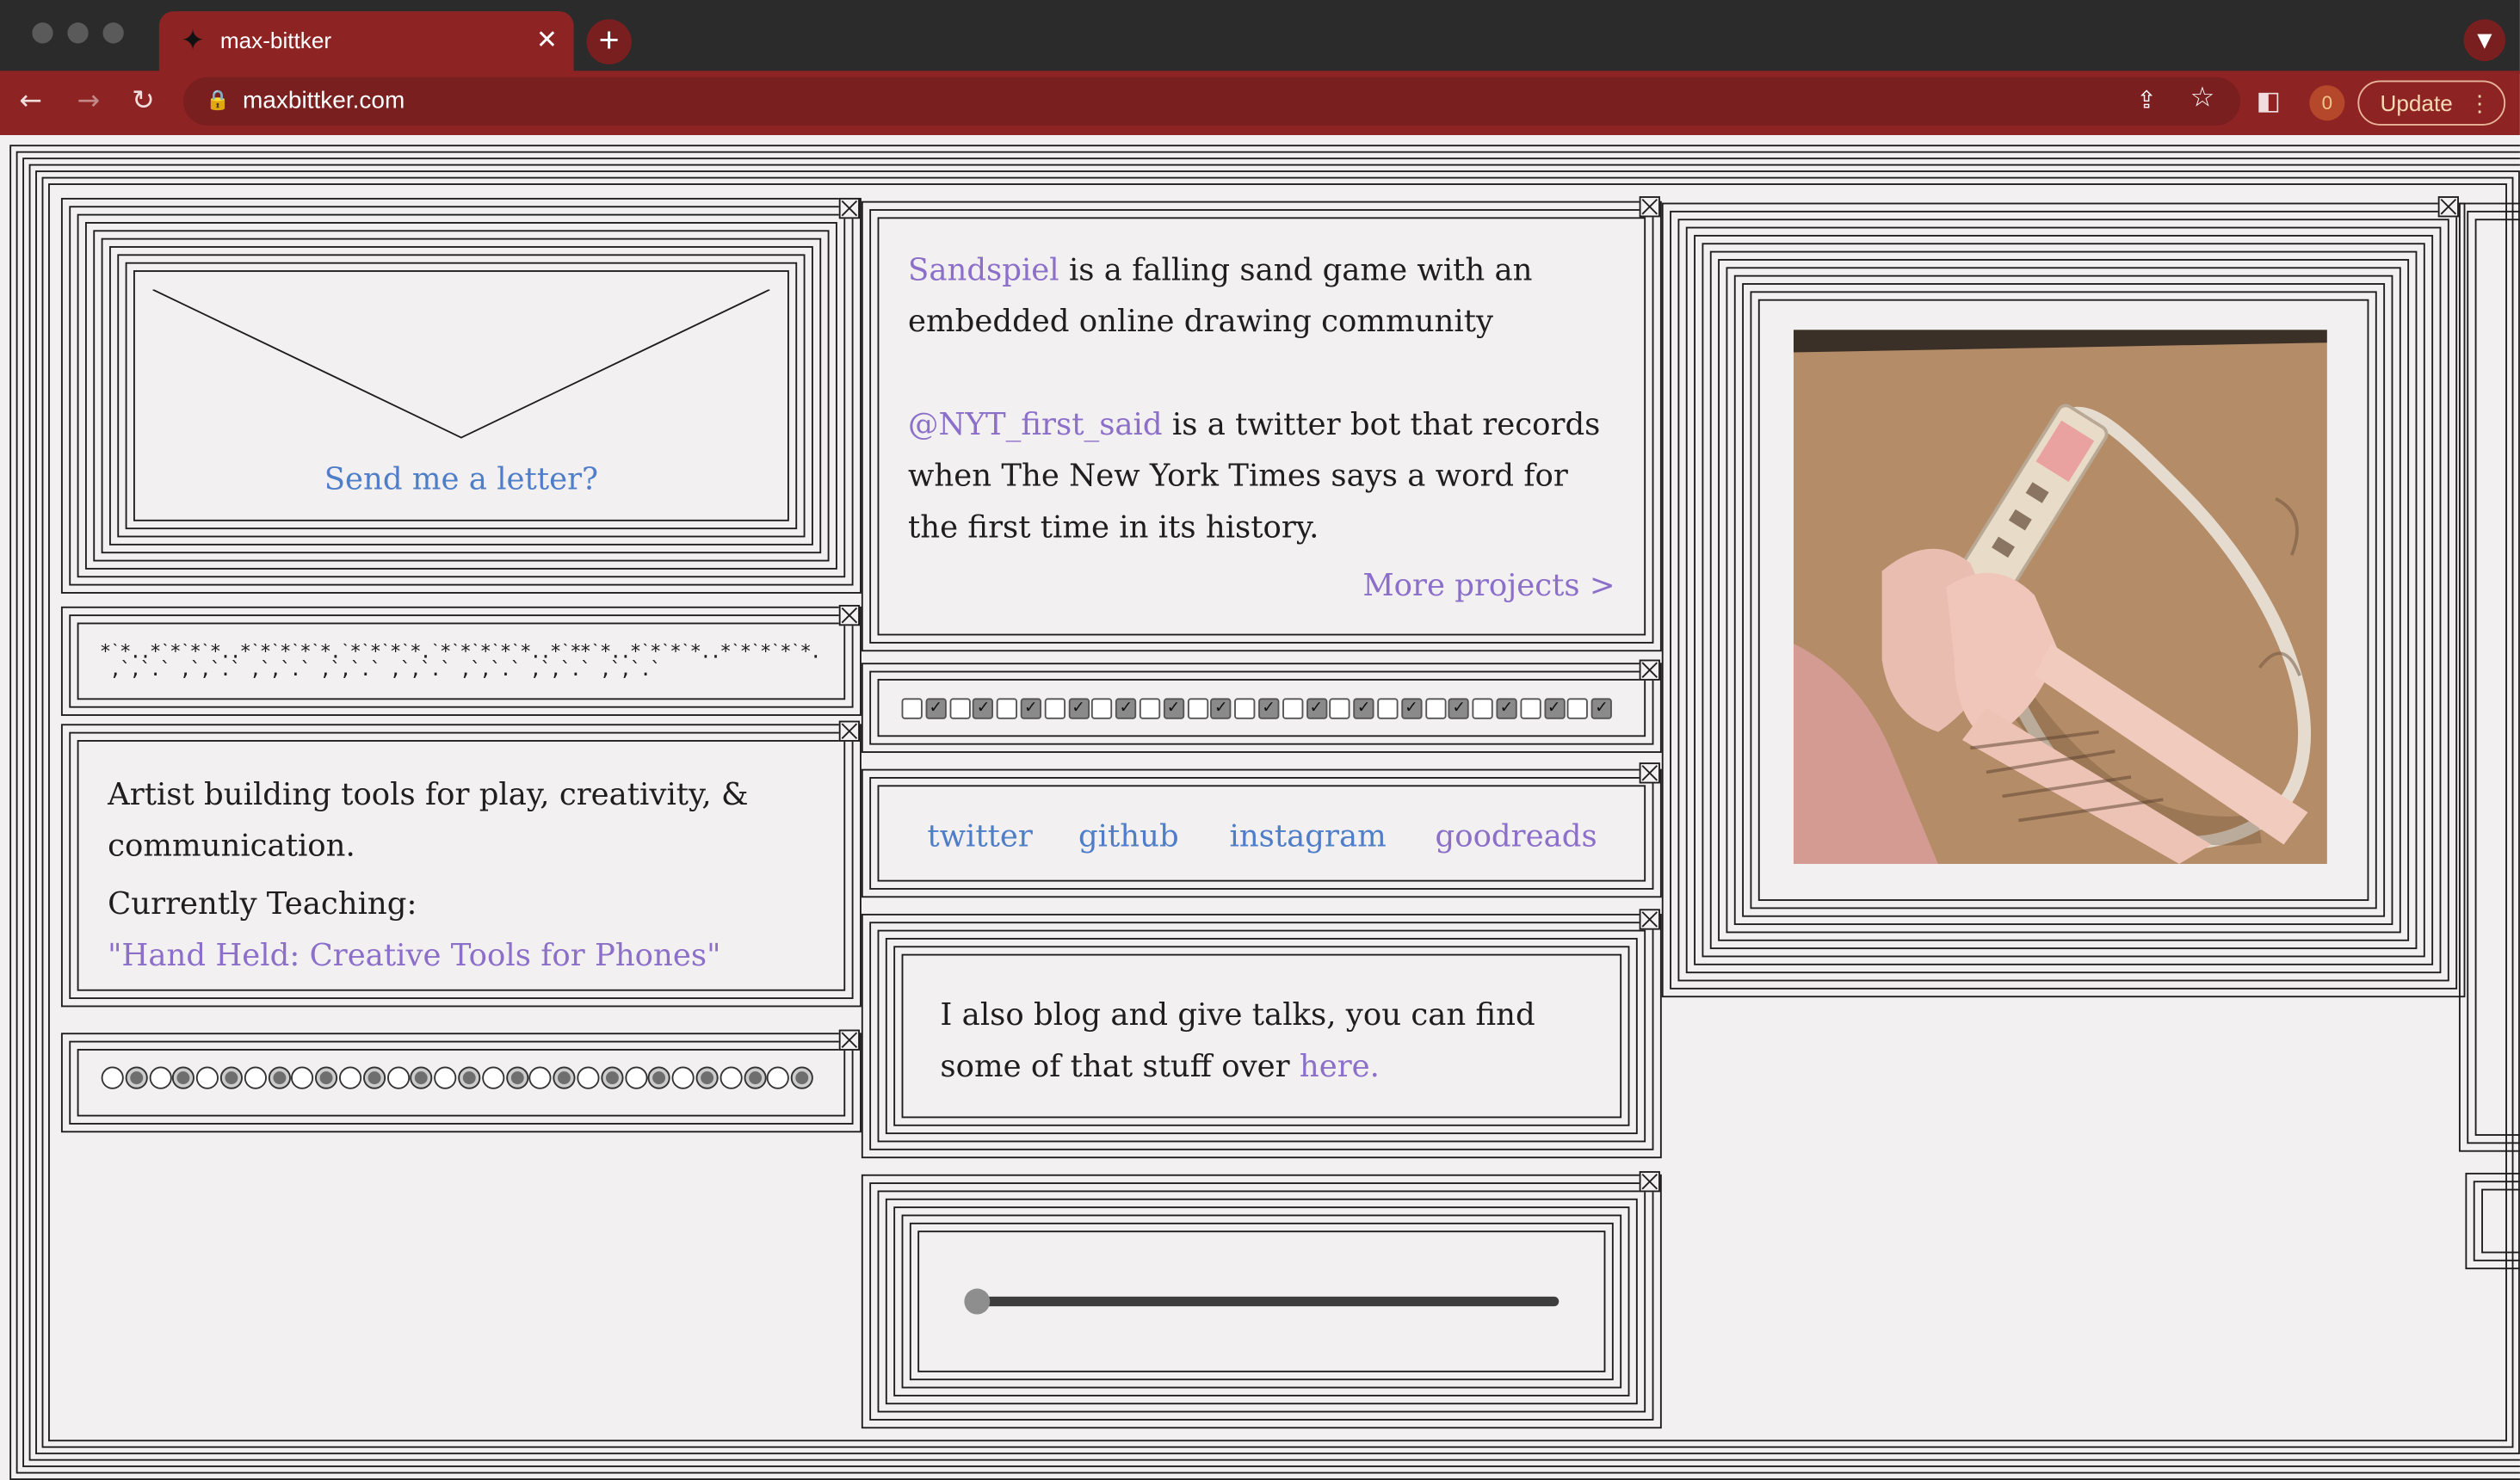 Image resolution: width=2520 pixels, height=1480 pixels. Describe the element at coordinates (1488, 585) in the screenshot. I see `more-projects-link: More projects >` at that location.